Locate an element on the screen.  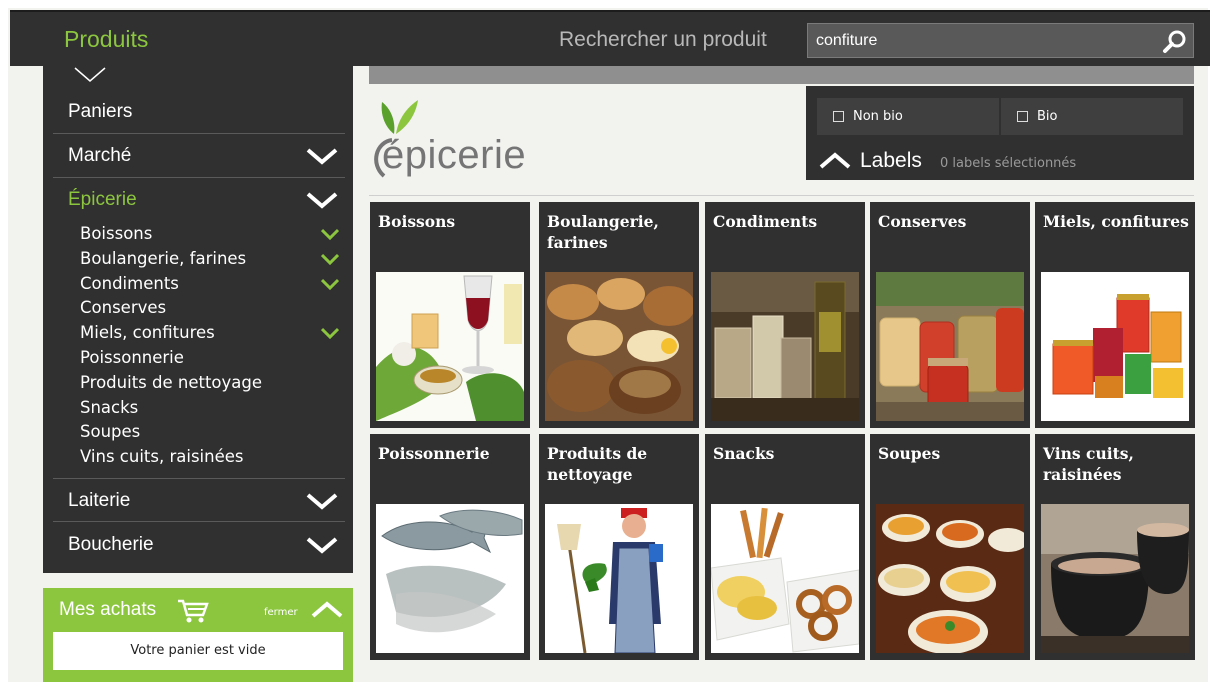
snacks-photo is located at coordinates (785, 578).